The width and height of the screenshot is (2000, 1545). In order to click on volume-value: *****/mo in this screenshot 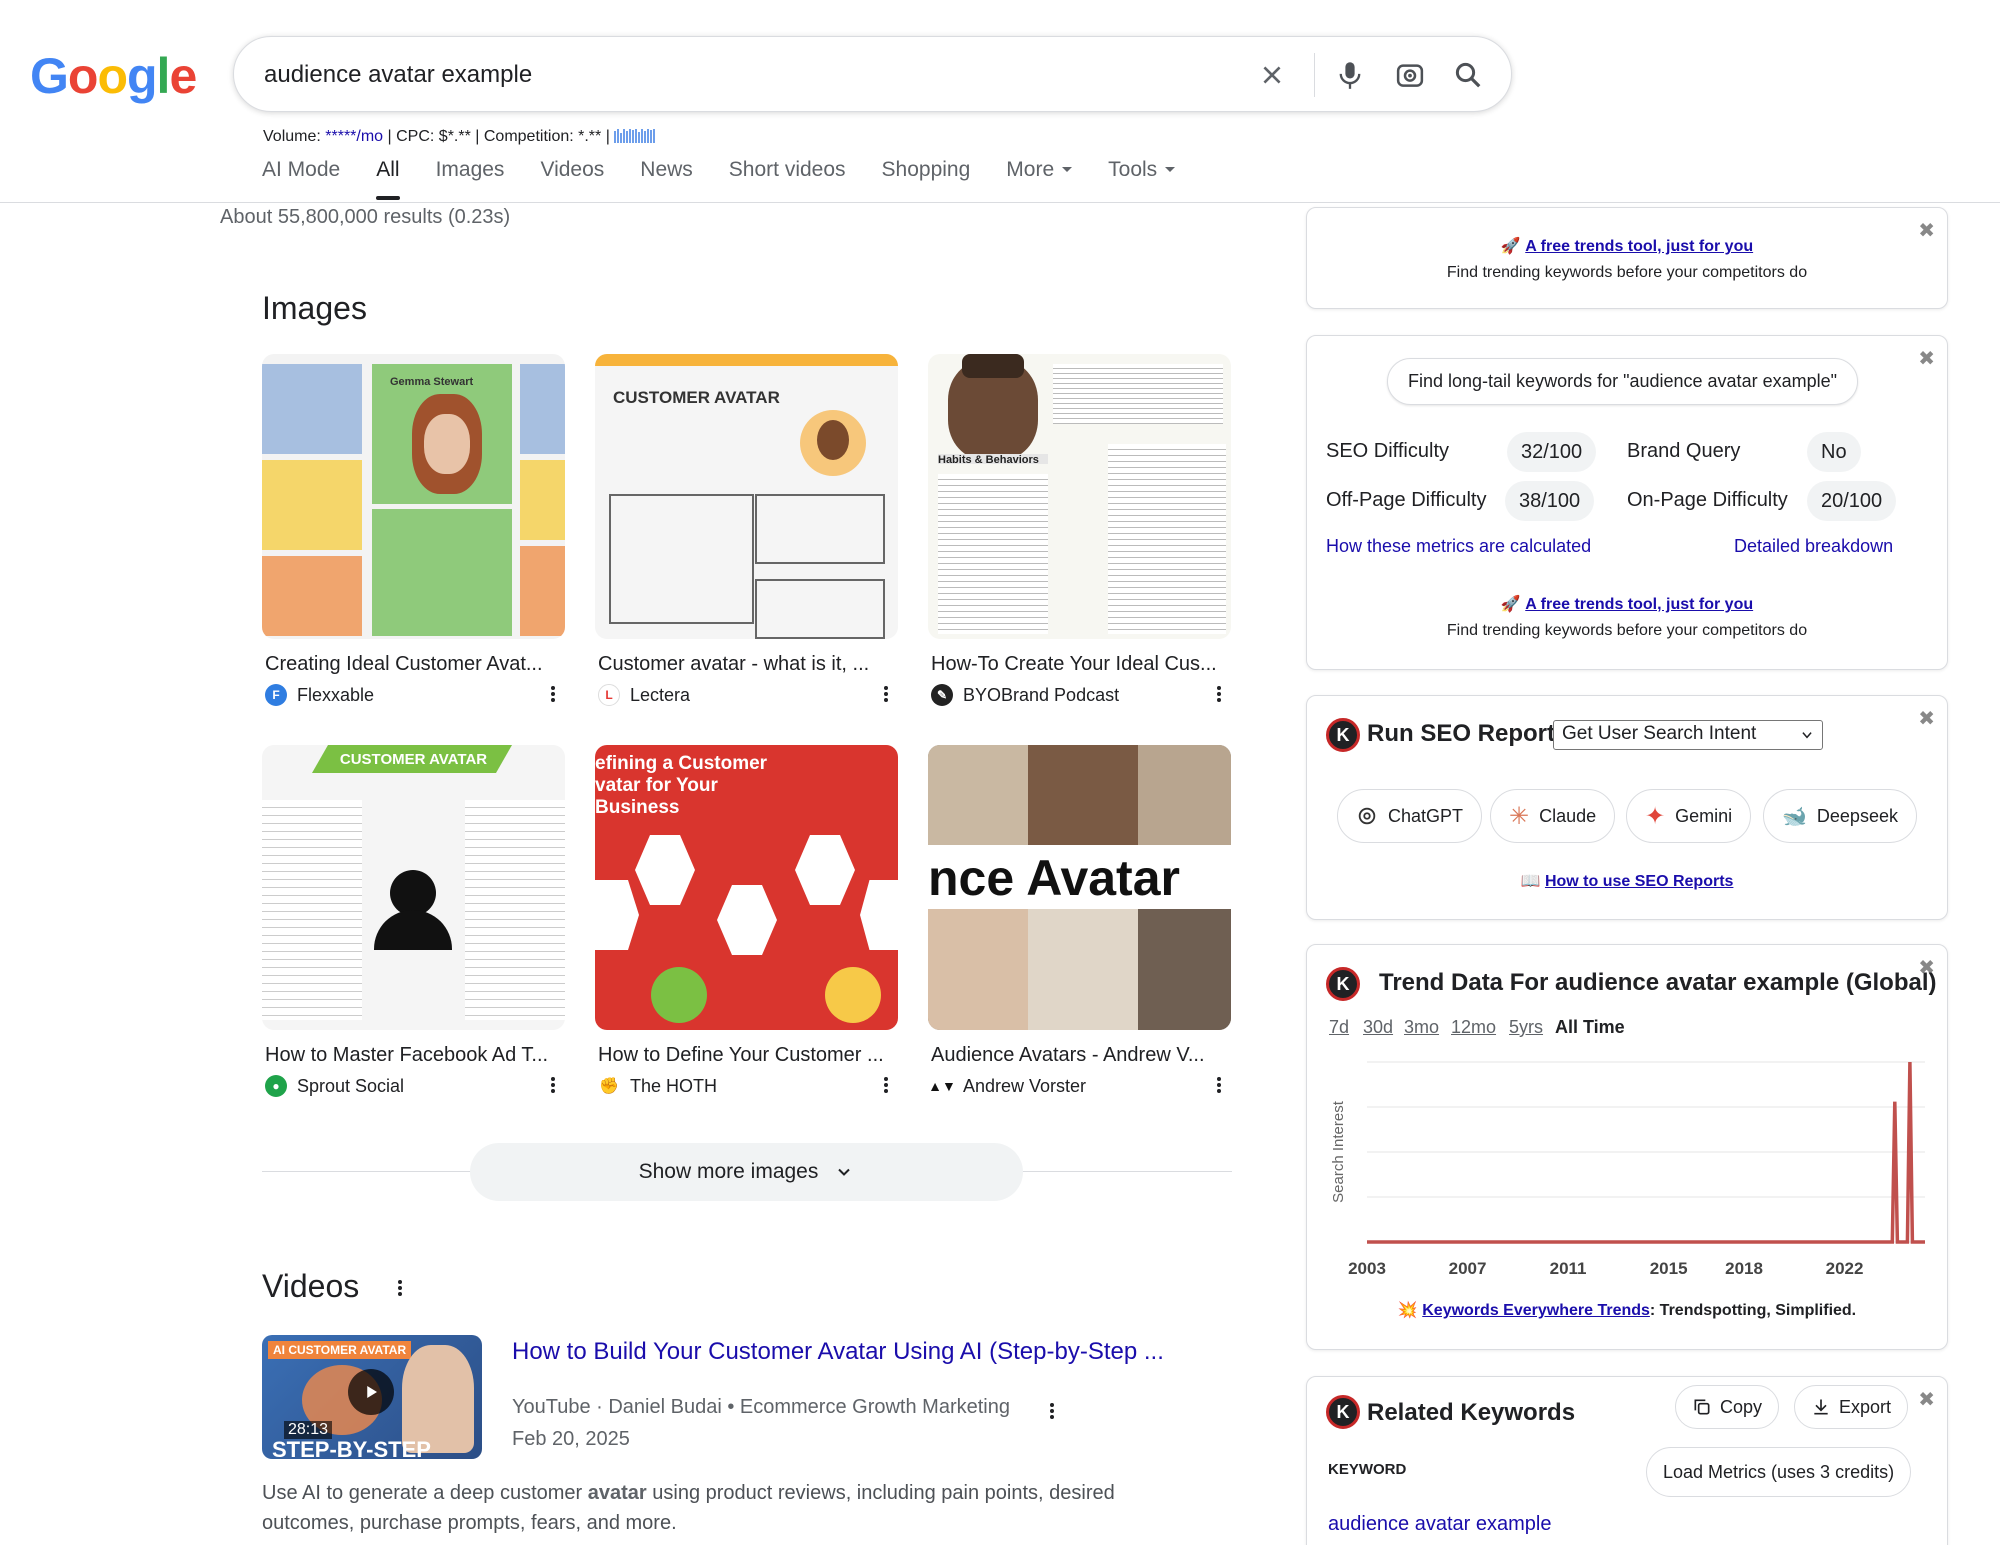, I will do `click(354, 136)`.